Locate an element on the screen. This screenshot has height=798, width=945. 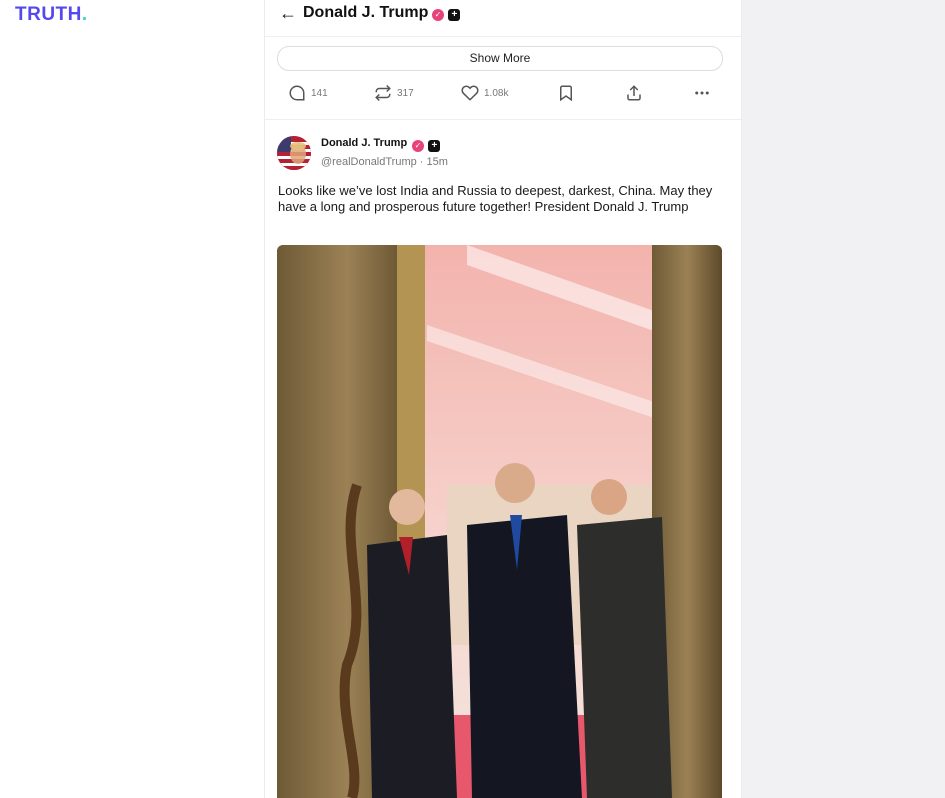
post-handle-time: @realDonaldTrump · 15m is located at coordinates (384, 162).